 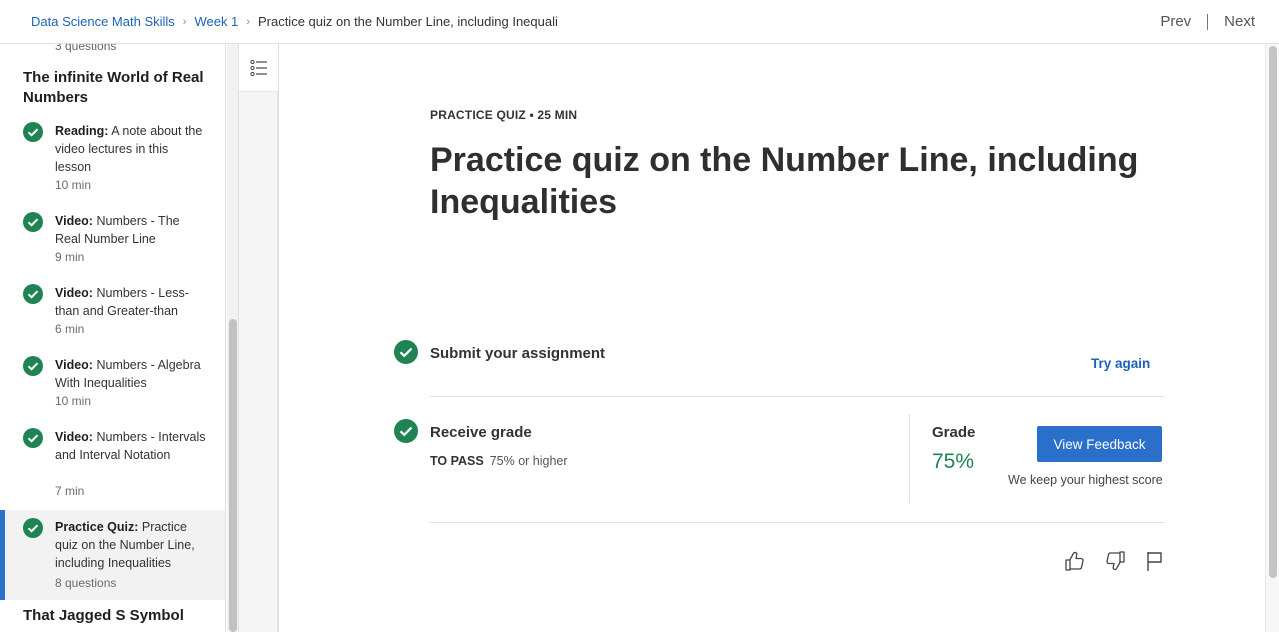 I want to click on highest-score-note: We keep your highest score, so click(x=1085, y=480).